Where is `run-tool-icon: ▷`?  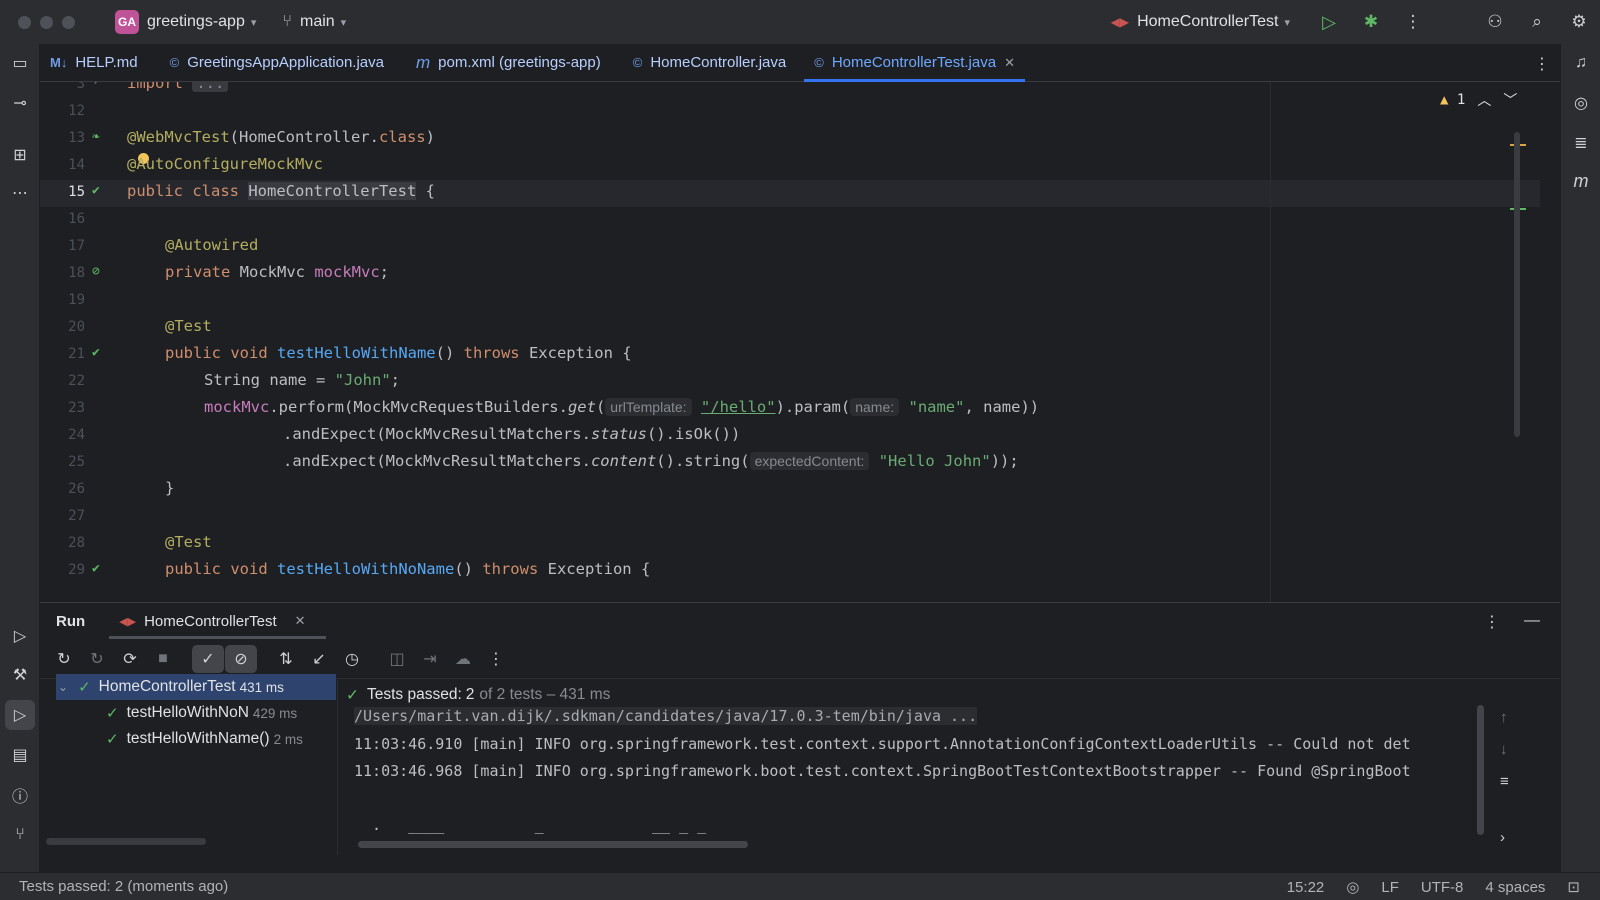
run-tool-icon: ▷ is located at coordinates (20, 715).